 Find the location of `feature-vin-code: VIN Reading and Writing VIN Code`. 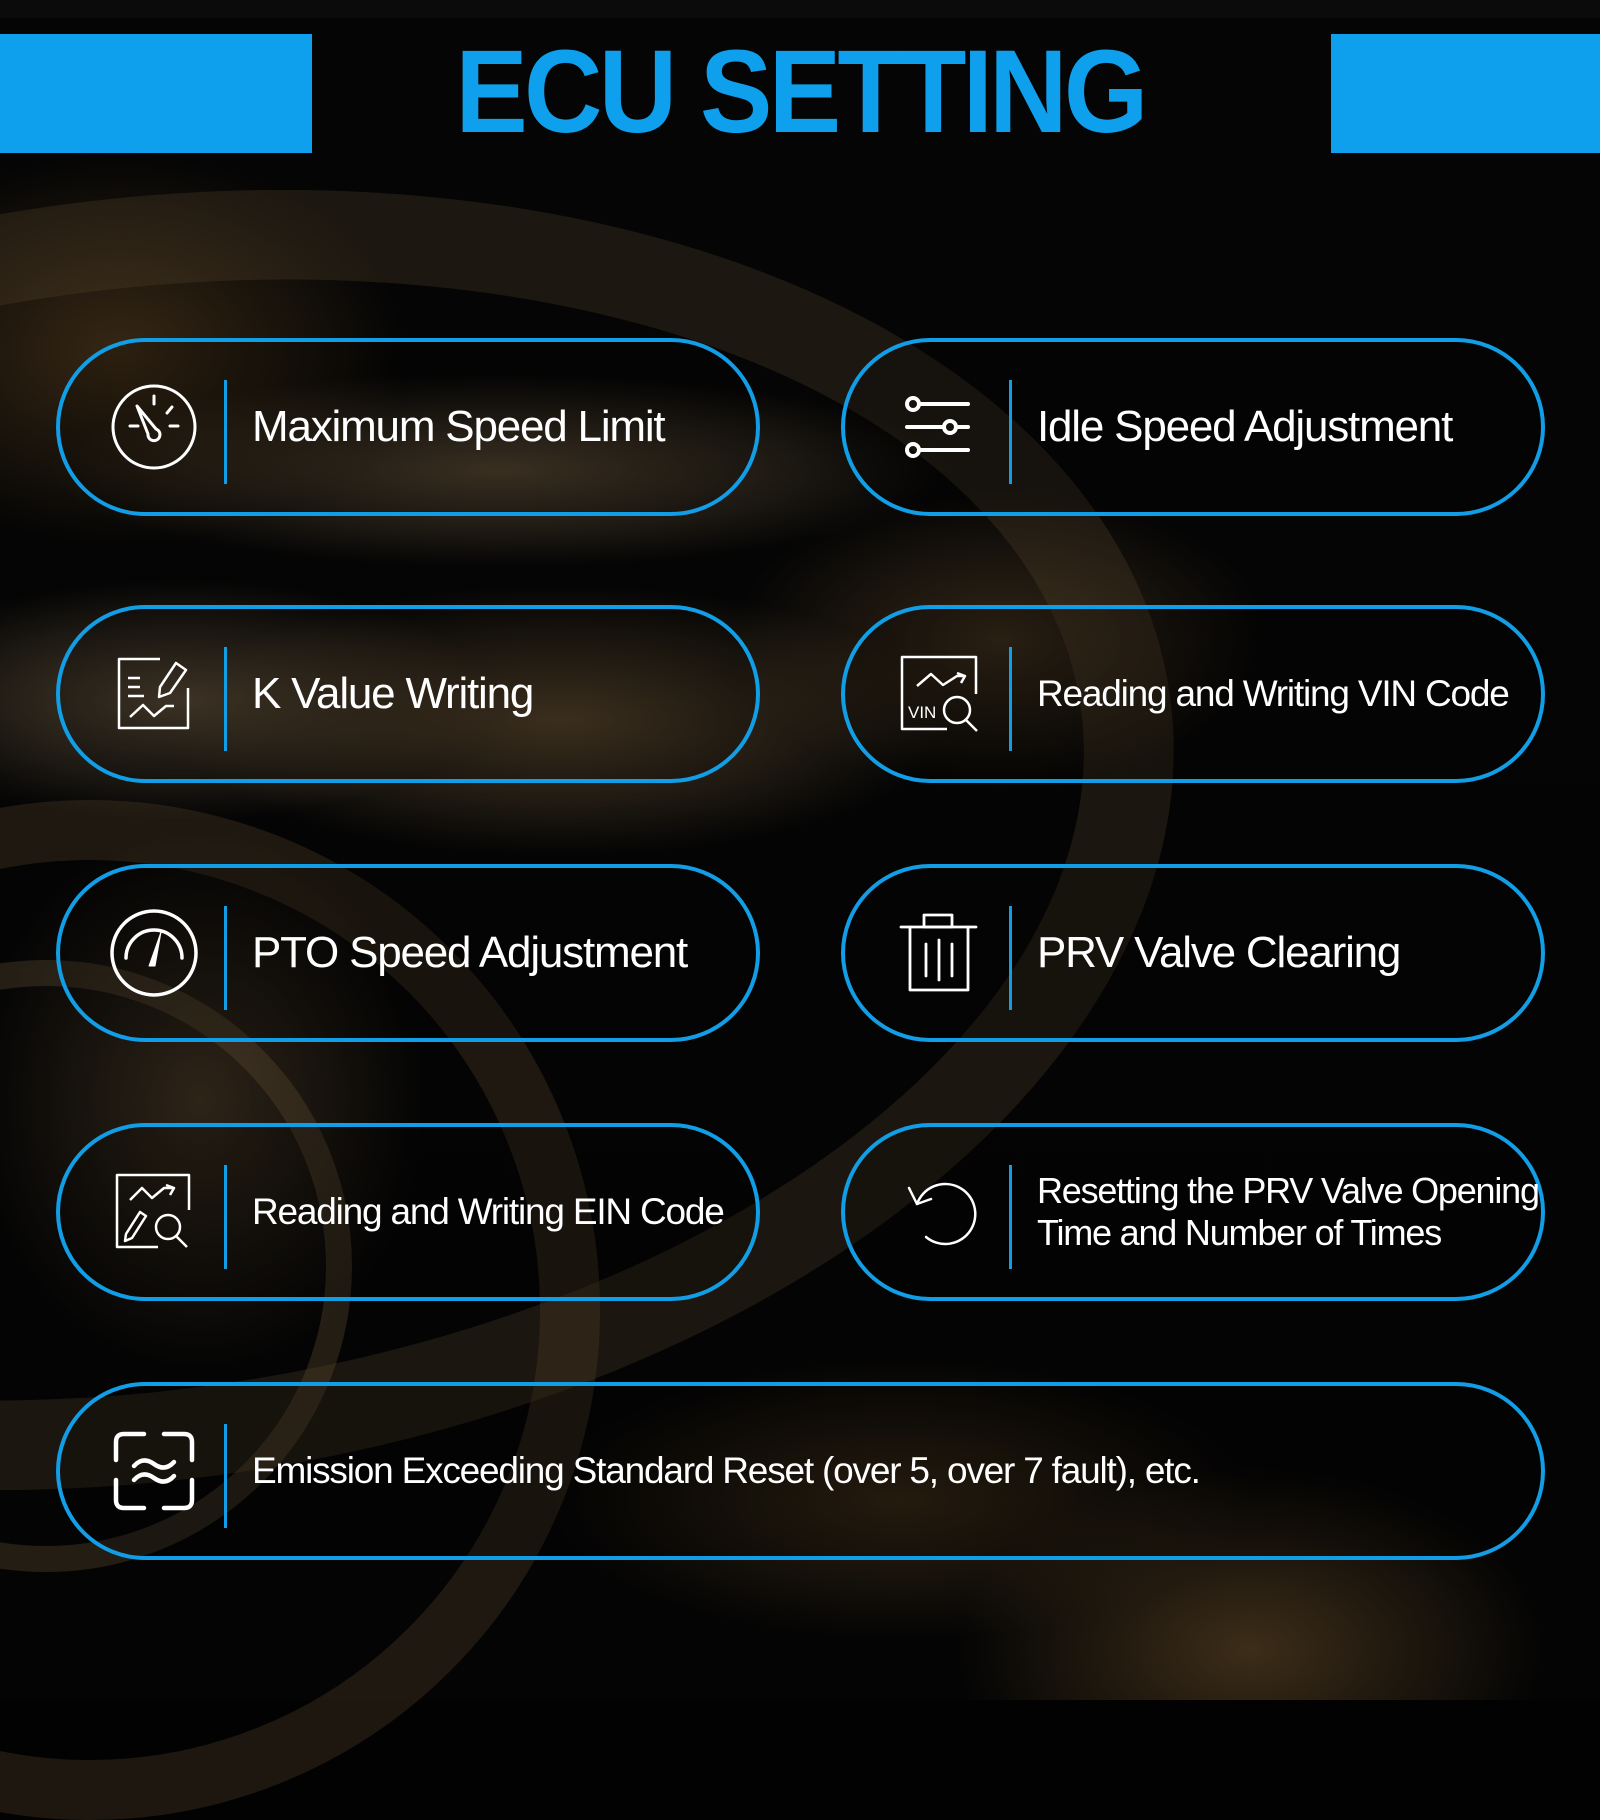

feature-vin-code: VIN Reading and Writing VIN Code is located at coordinates (1193, 694).